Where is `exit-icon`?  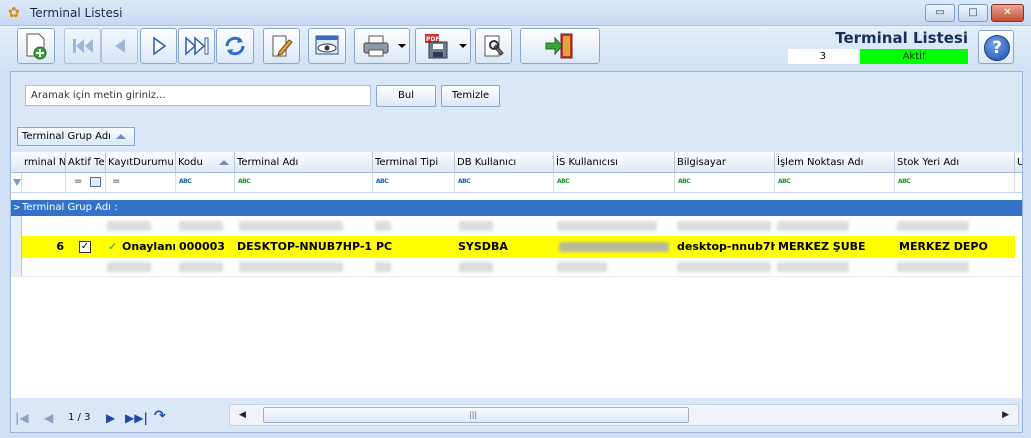
exit-icon is located at coordinates (559, 46).